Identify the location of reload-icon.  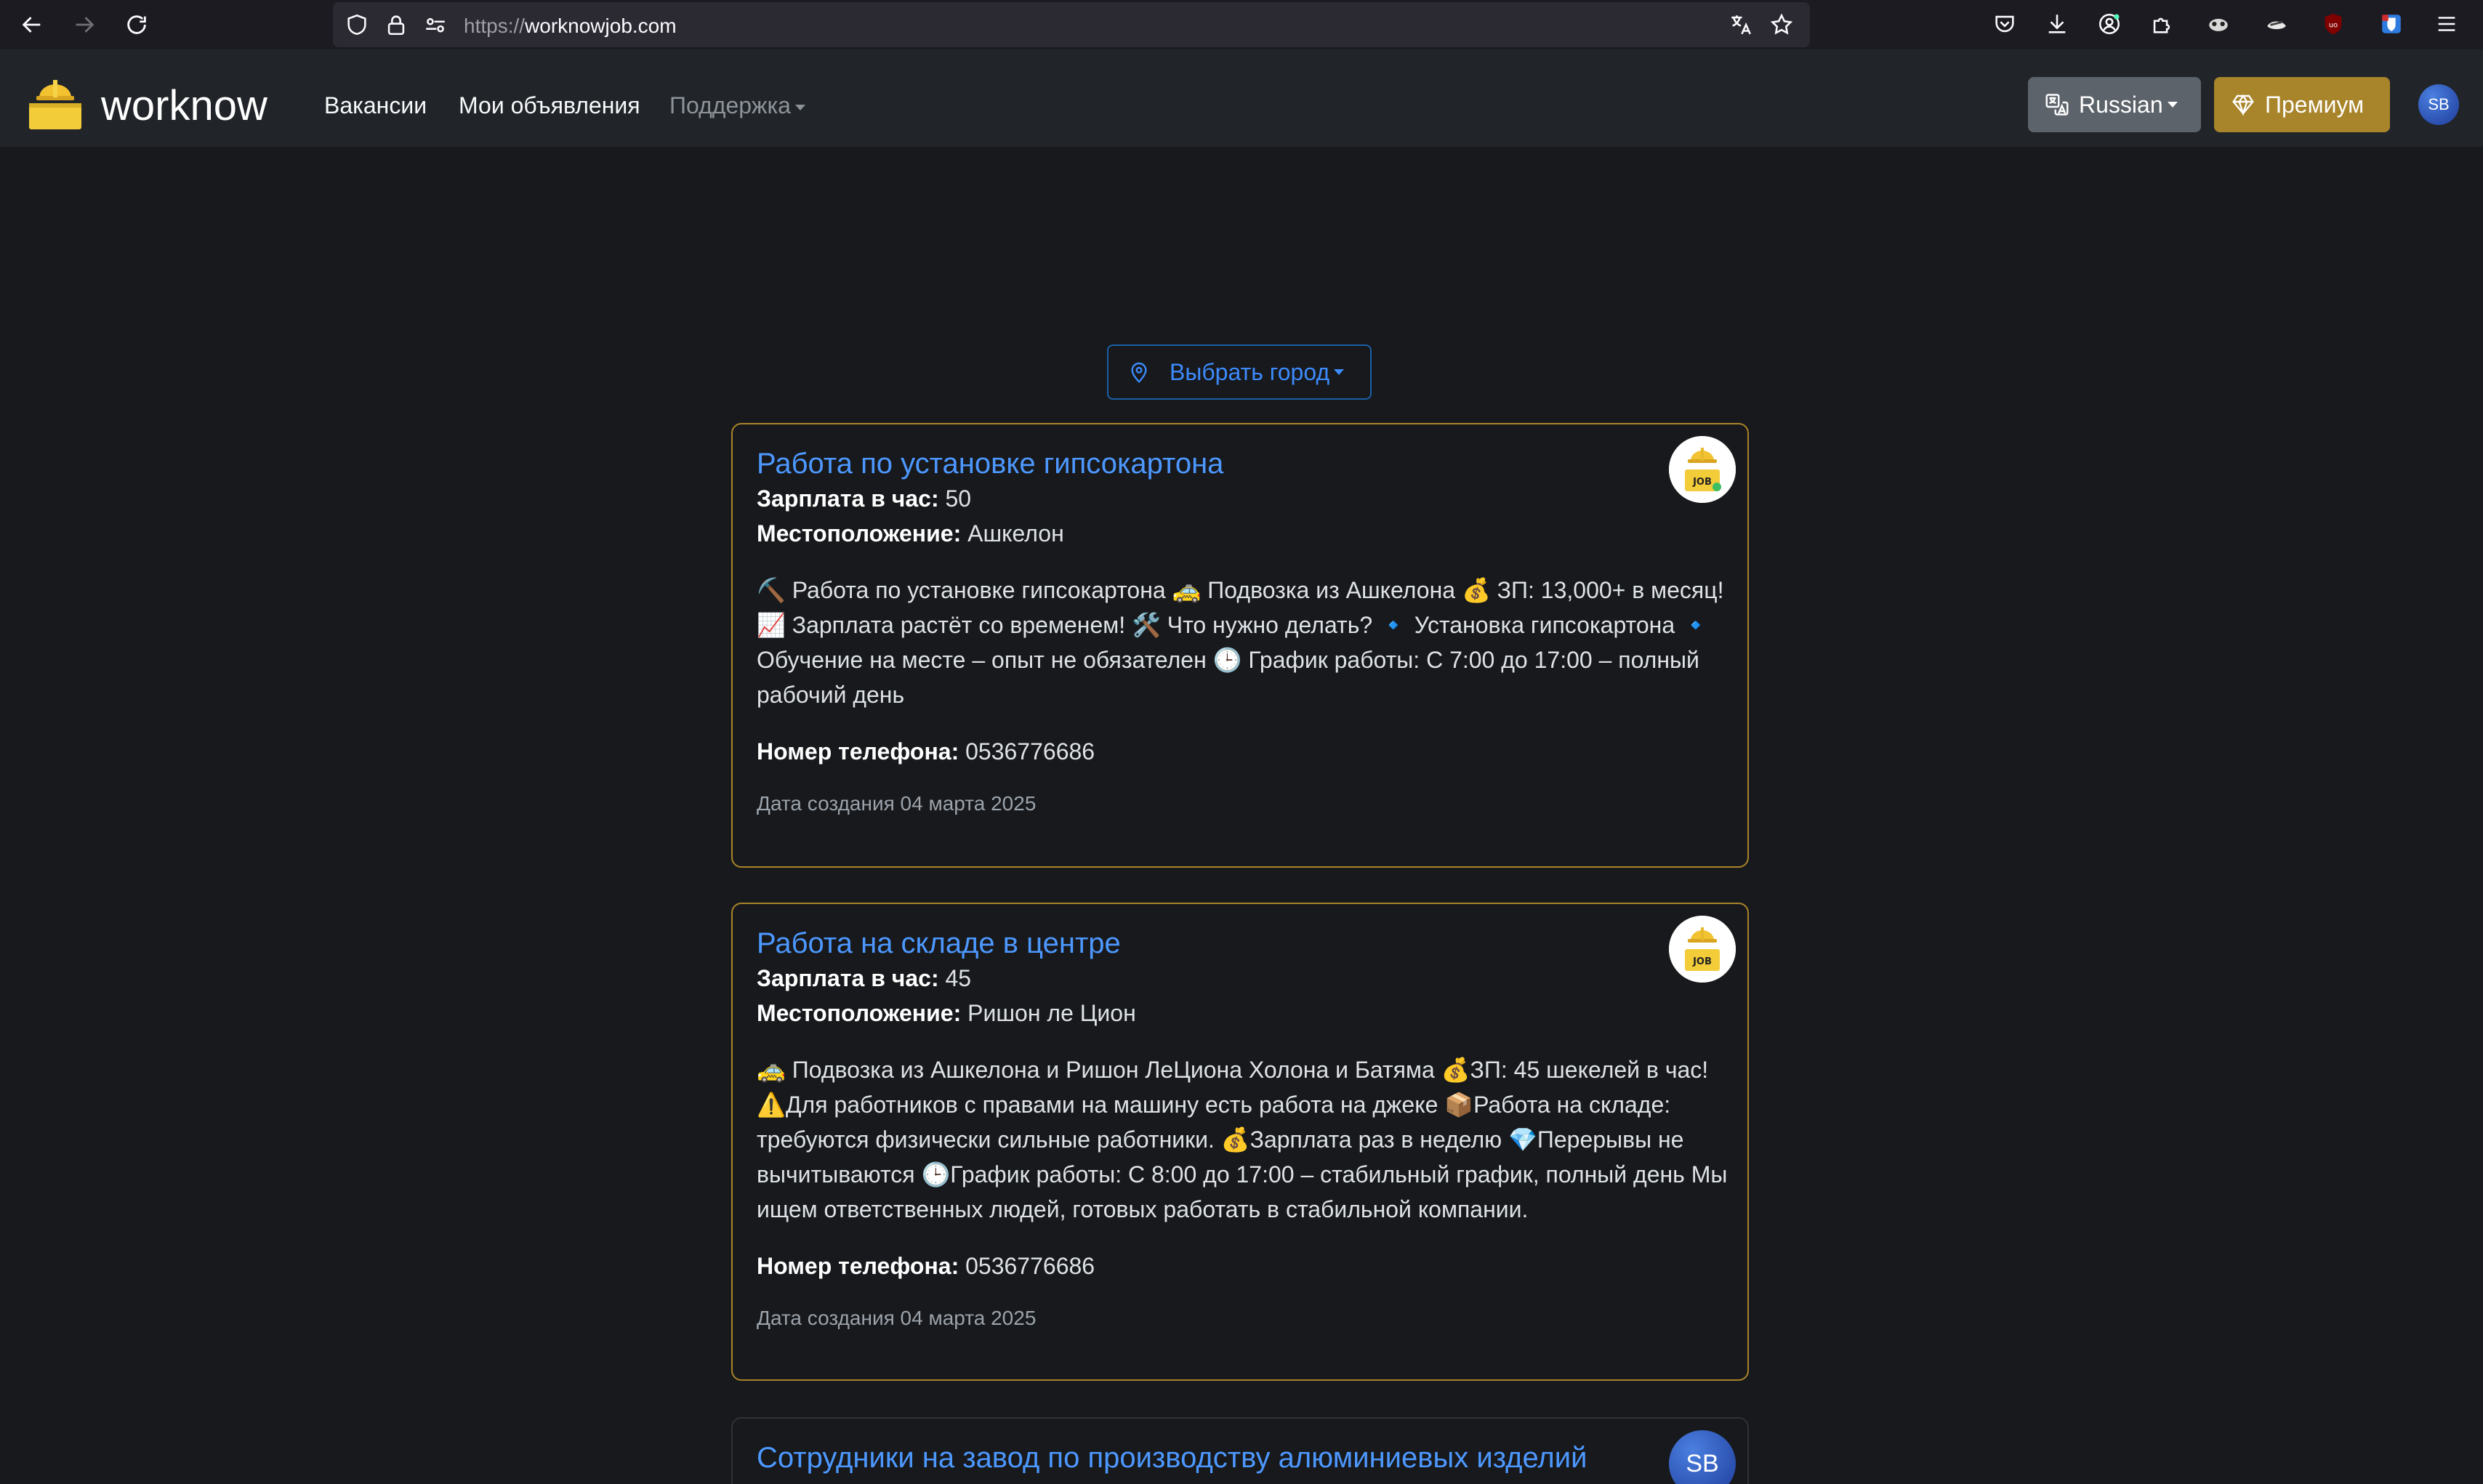
(136, 25).